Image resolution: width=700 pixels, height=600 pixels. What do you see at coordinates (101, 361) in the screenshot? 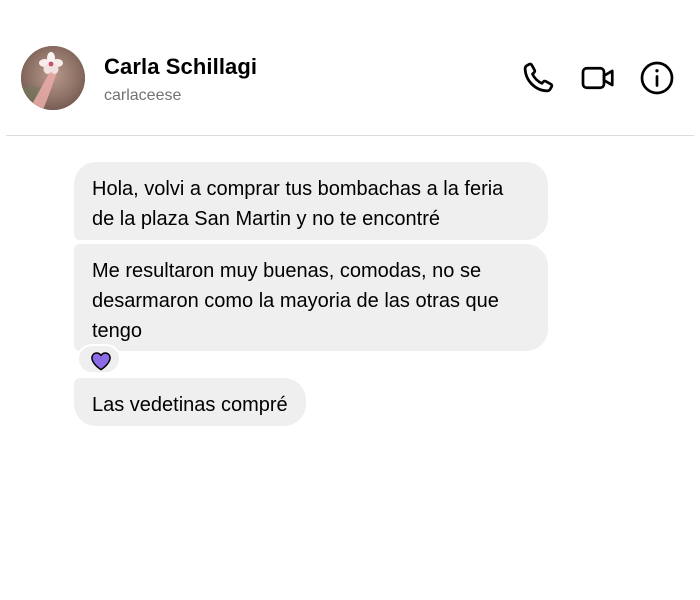
I see `heart-icon` at bounding box center [101, 361].